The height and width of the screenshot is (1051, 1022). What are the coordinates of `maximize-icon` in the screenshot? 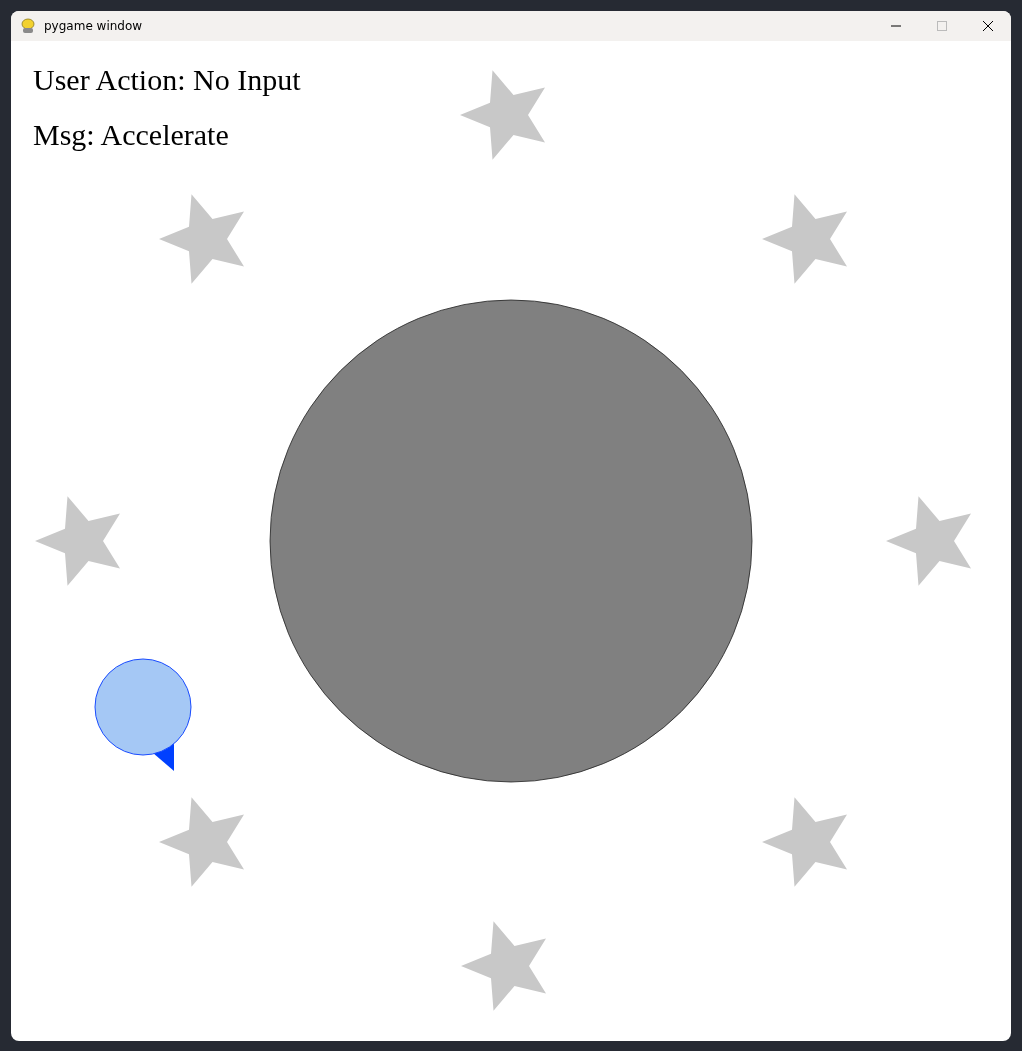 It's located at (942, 26).